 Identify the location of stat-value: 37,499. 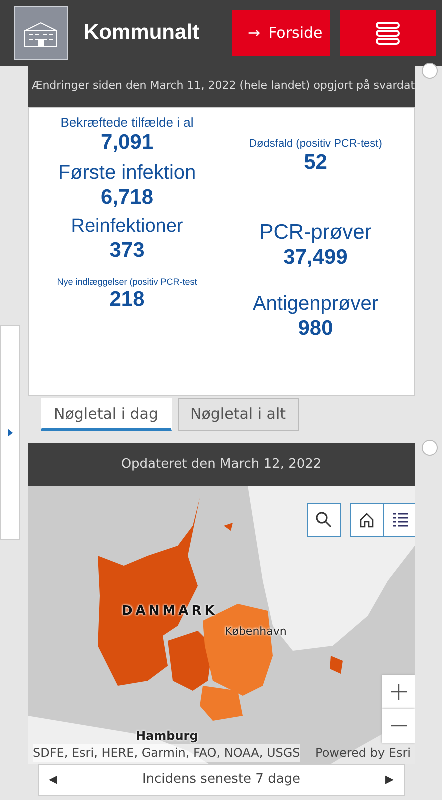
(316, 258).